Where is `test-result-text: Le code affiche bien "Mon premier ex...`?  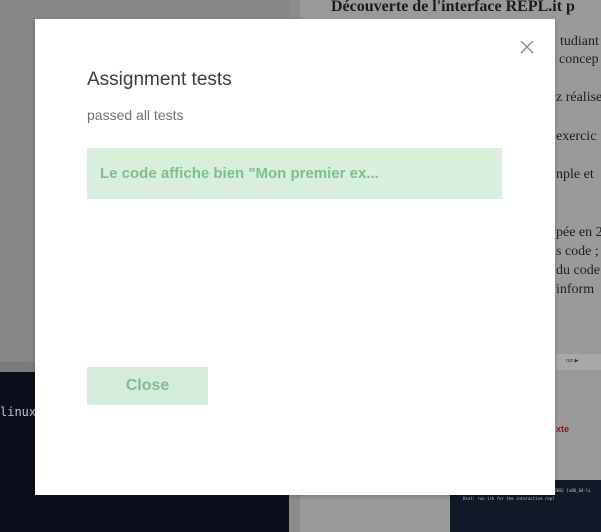 test-result-text: Le code affiche bien "Mon premier ex... is located at coordinates (239, 173).